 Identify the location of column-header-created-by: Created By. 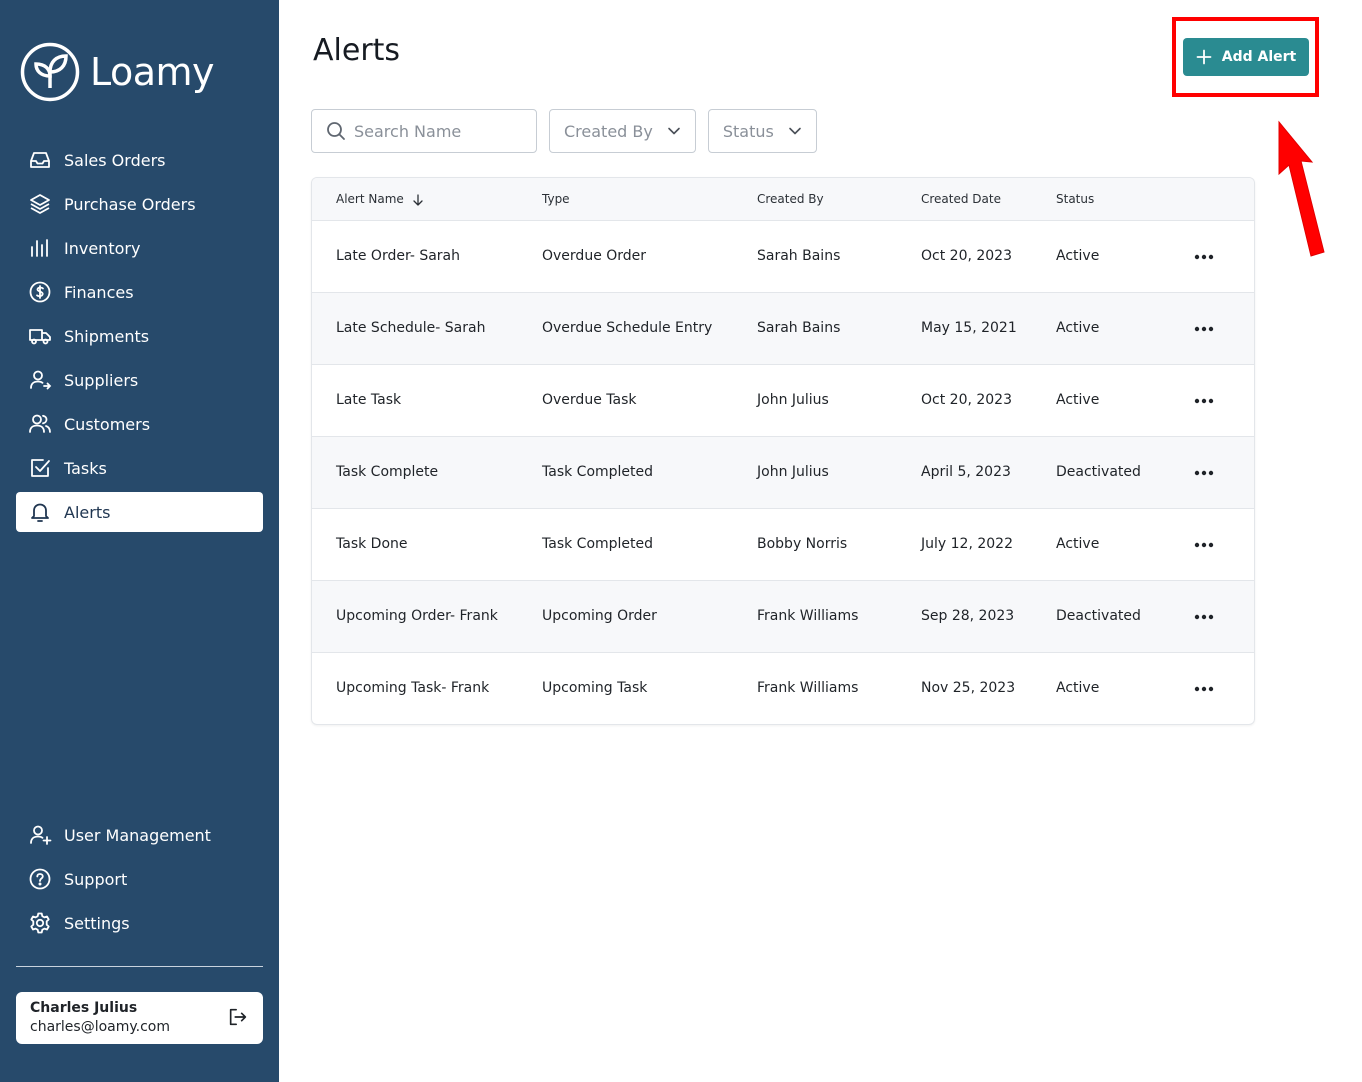
(790, 199).